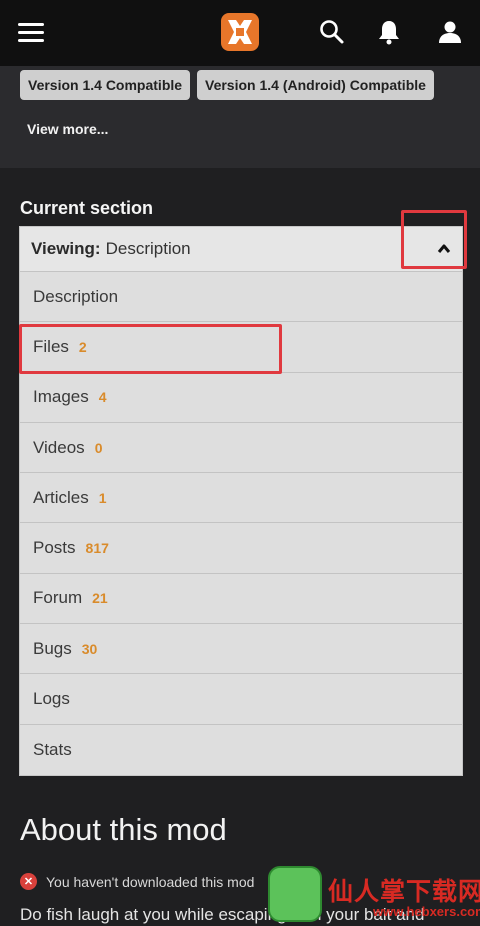 This screenshot has width=480, height=926. I want to click on tag-version-compatible: Version 1.4 Compatible, so click(105, 85).